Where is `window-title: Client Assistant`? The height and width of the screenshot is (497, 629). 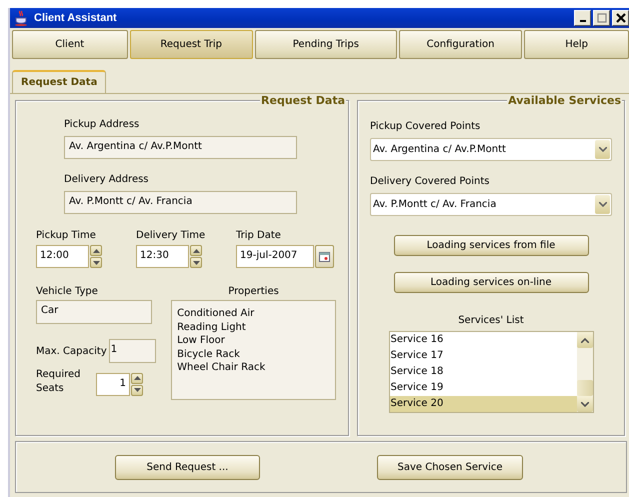 window-title: Client Assistant is located at coordinates (76, 18).